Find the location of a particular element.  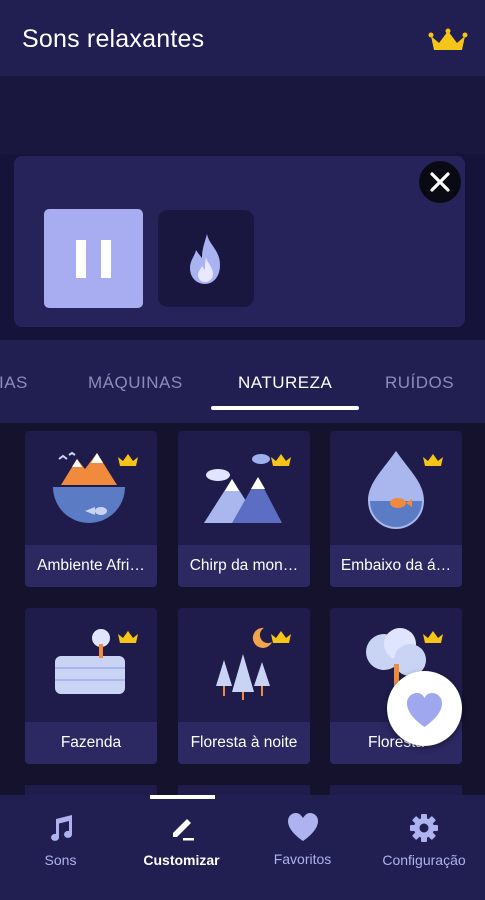

tab-maquinas: MÁQUINAS is located at coordinates (135, 383).